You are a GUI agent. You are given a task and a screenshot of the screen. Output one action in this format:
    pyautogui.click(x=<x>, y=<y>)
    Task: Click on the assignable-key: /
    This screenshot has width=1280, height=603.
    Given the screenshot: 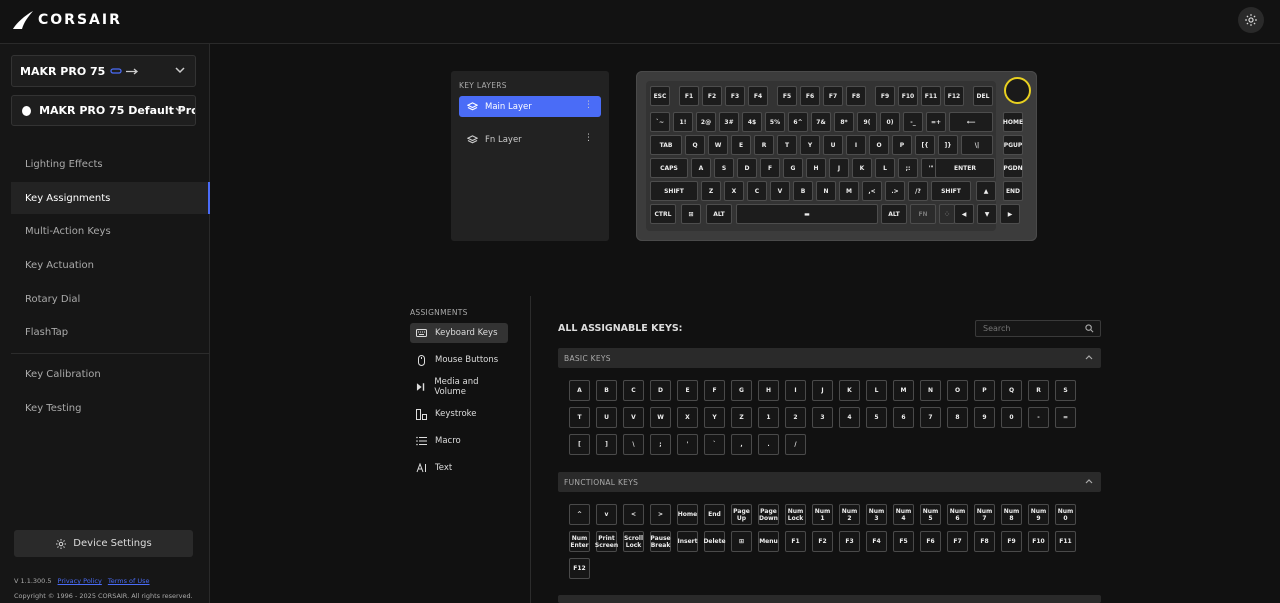 What is the action you would take?
    pyautogui.click(x=795, y=444)
    